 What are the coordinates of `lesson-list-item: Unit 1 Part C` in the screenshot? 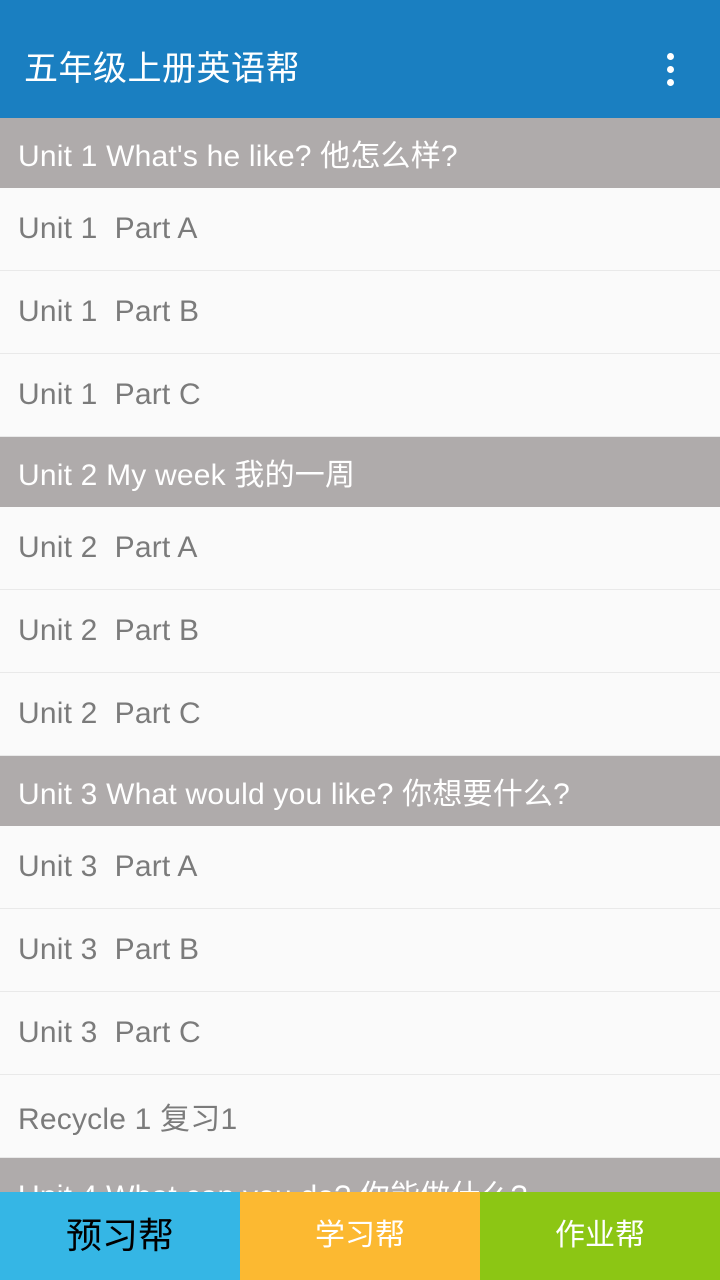 It's located at (360, 395).